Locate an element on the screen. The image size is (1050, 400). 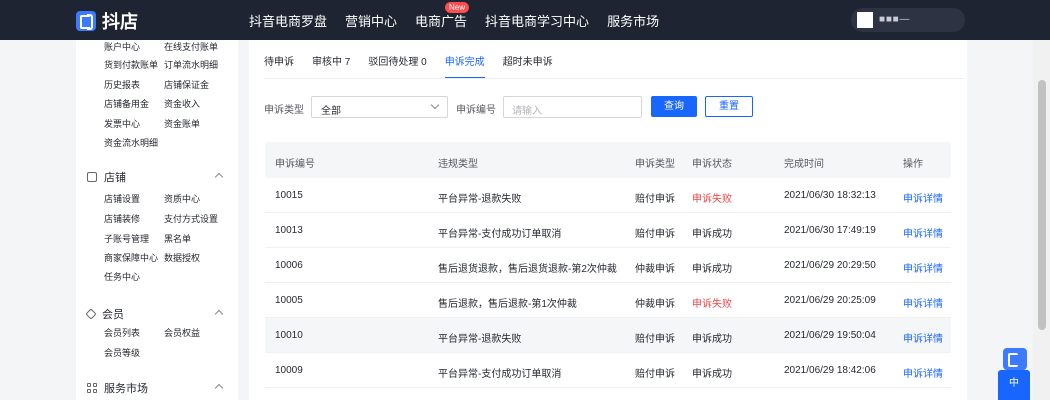
sidebar-link: 订单流水明细 is located at coordinates (191, 64).